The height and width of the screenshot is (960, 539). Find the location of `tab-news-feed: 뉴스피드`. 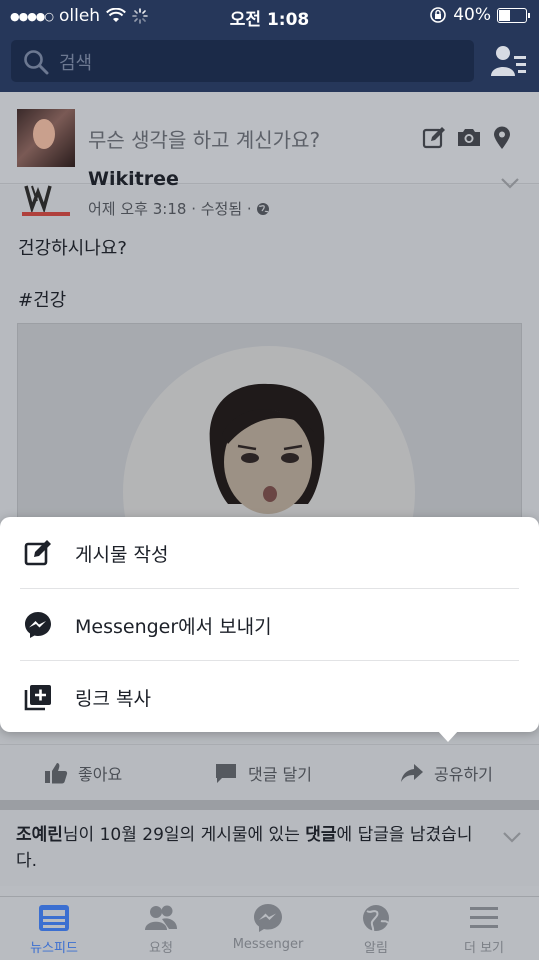

tab-news-feed: 뉴스피드 is located at coordinates (54, 929).